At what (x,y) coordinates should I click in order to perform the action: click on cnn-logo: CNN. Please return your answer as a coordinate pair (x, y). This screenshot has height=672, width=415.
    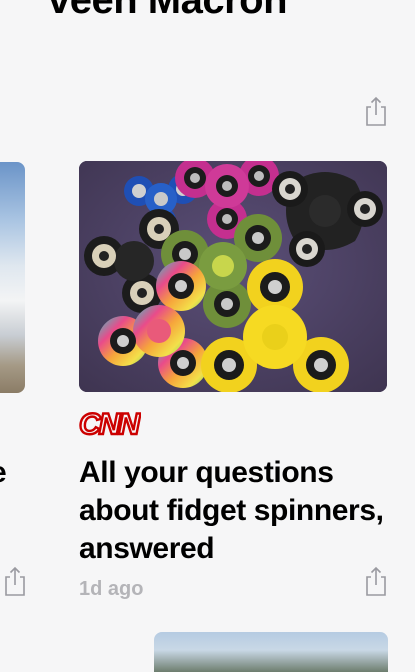
    Looking at the image, I should click on (110, 424).